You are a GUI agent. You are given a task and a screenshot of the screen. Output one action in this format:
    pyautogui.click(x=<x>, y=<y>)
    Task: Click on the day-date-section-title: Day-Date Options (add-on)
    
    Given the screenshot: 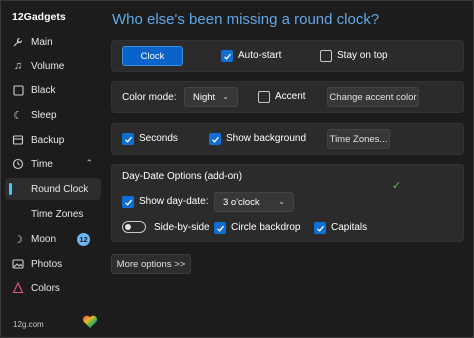 What is the action you would take?
    pyautogui.click(x=182, y=176)
    